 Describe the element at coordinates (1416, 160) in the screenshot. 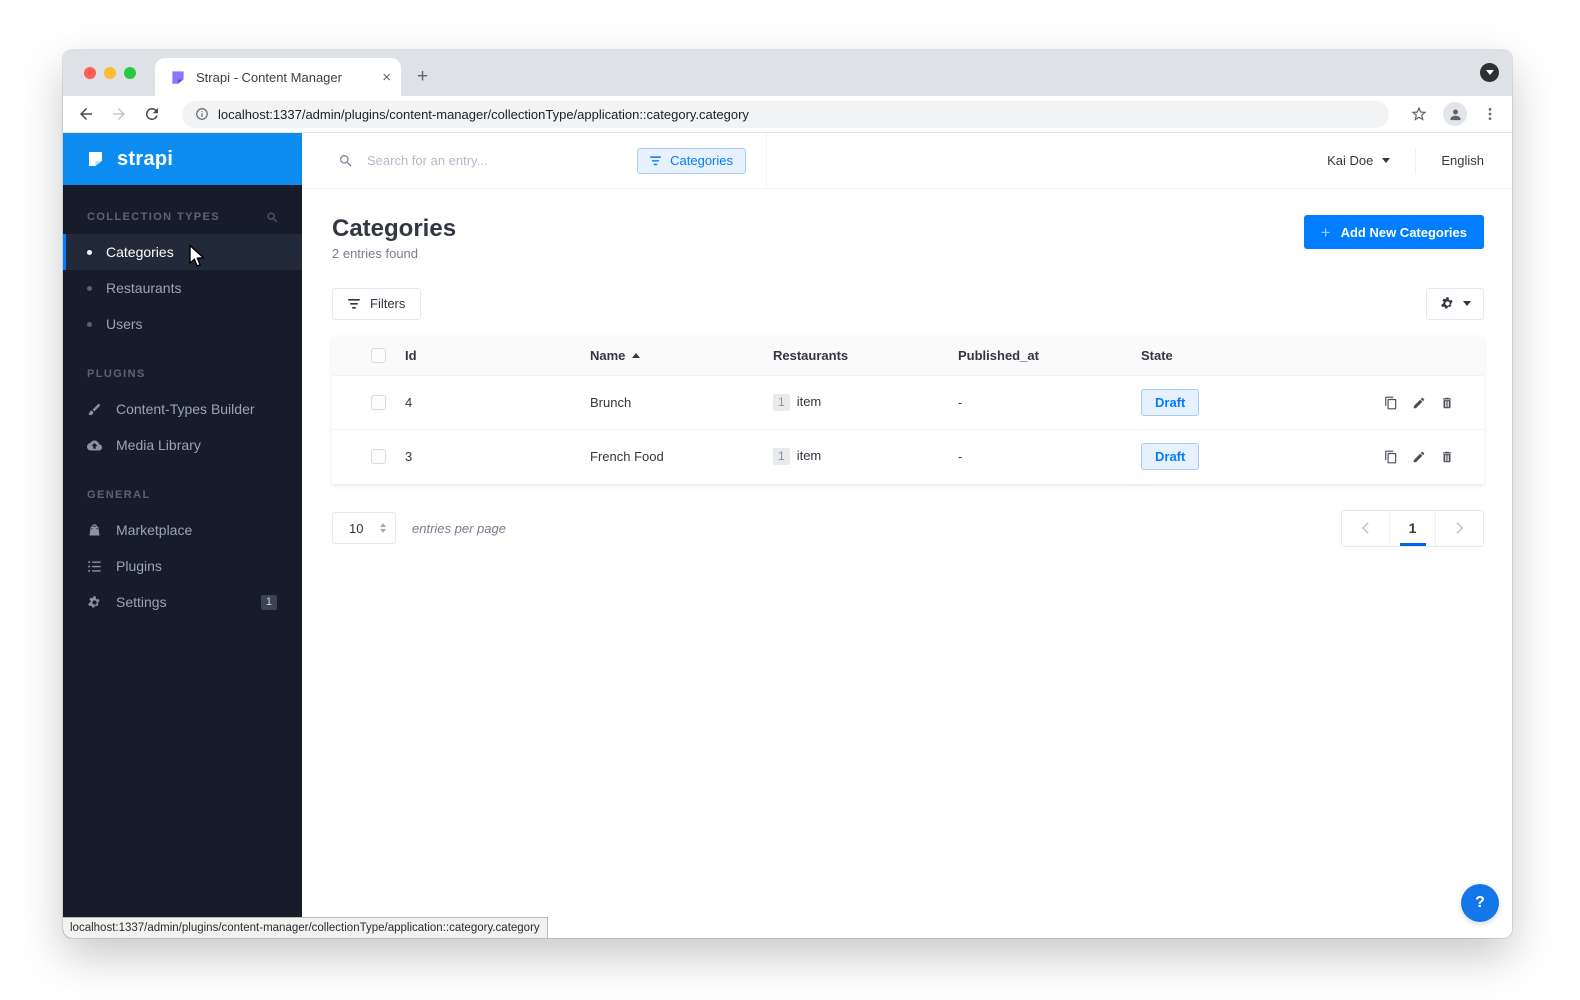

I see `divider` at that location.